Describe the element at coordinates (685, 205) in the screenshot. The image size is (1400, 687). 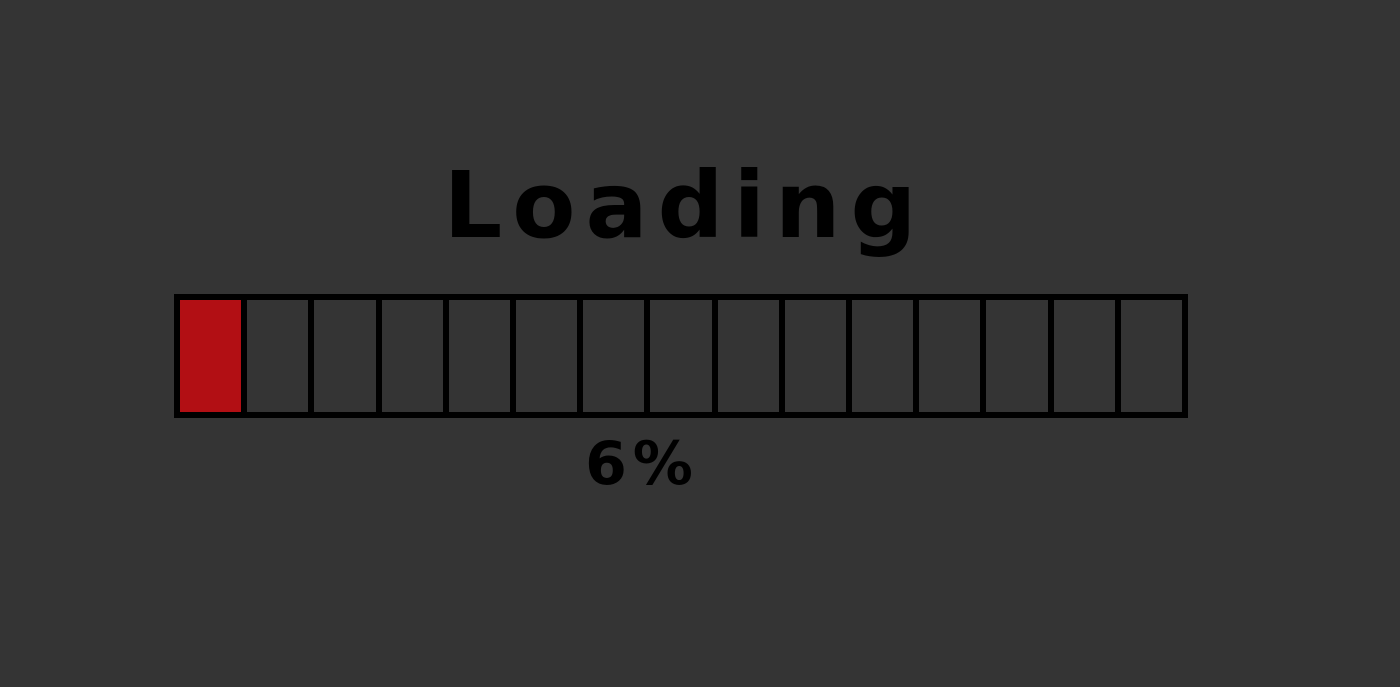
I see `loading-title: Loading` at that location.